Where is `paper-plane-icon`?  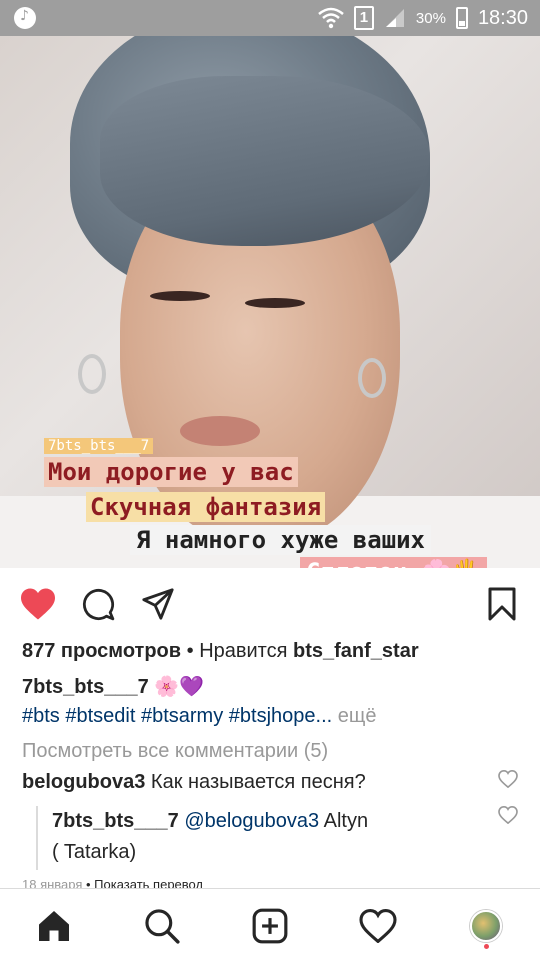
paper-plane-icon is located at coordinates (158, 604).